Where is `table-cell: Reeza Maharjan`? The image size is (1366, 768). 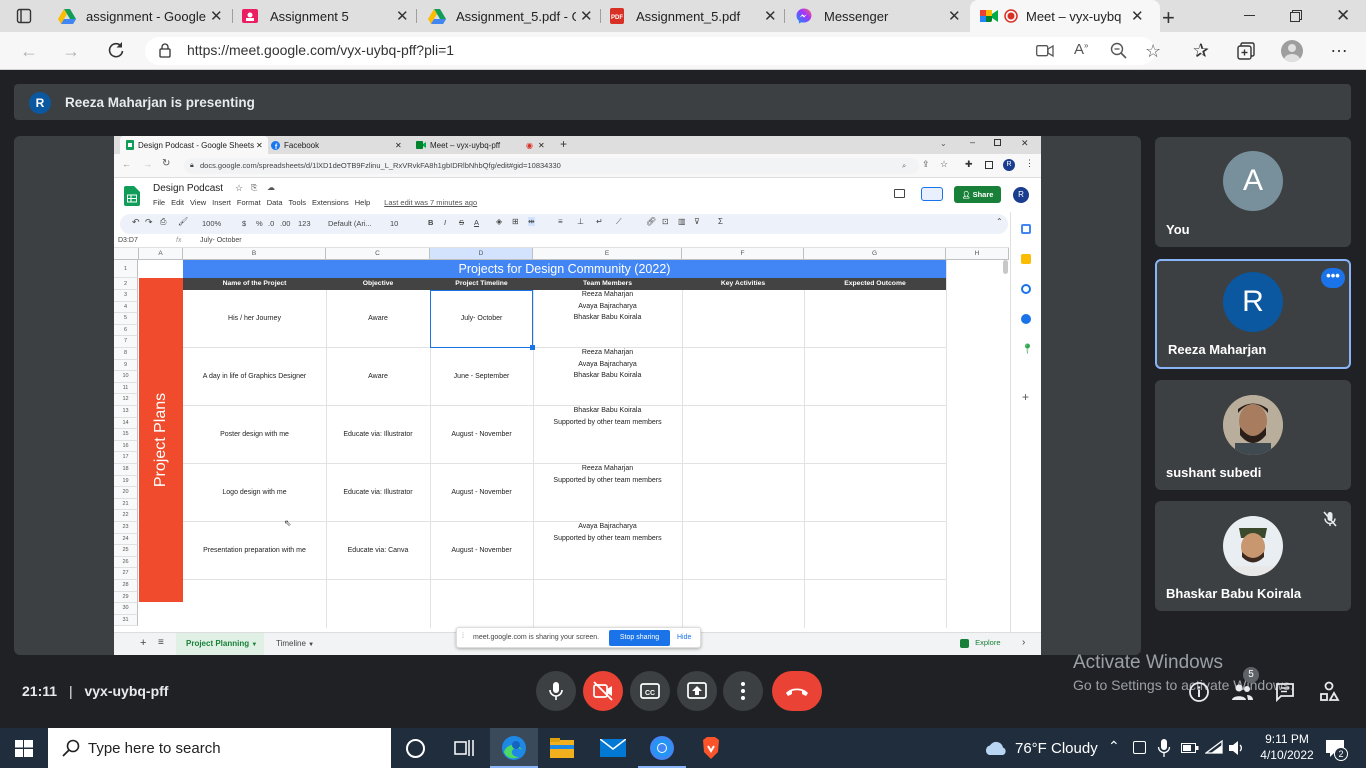 table-cell: Reeza Maharjan is located at coordinates (607, 468).